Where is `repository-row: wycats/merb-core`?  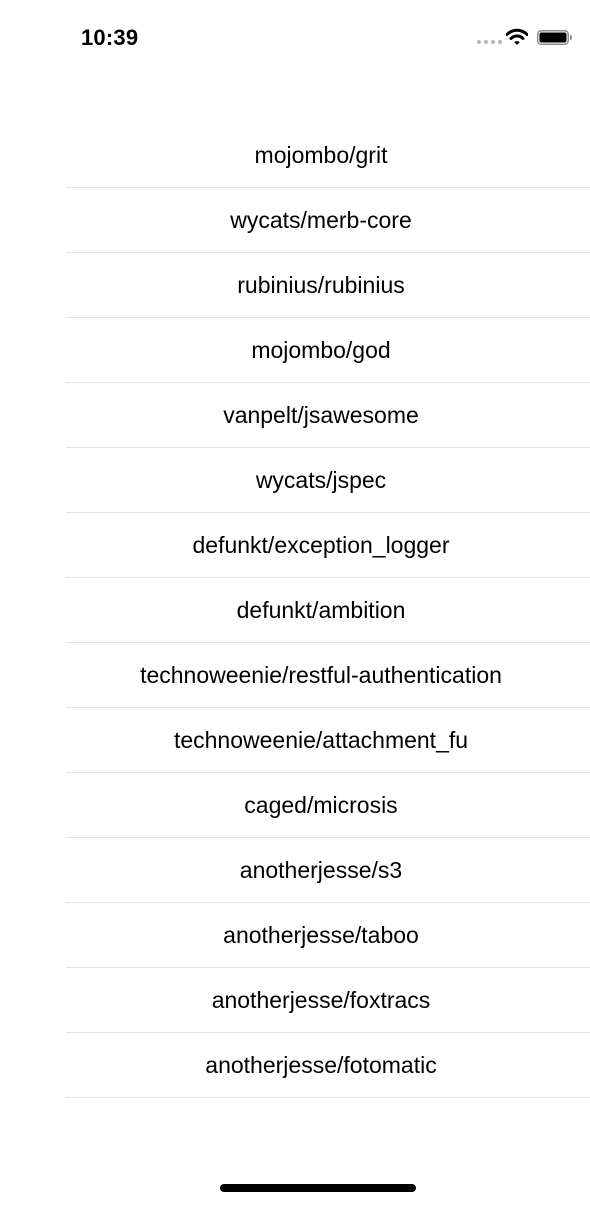
repository-row: wycats/merb-core is located at coordinates (328, 220).